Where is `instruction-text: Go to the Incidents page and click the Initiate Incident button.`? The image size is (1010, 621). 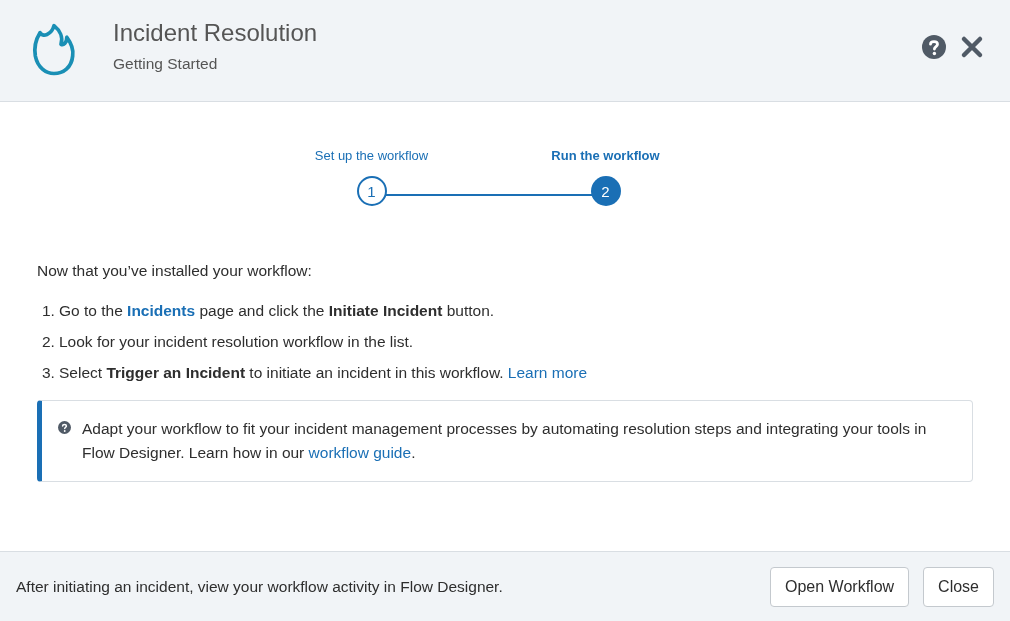 instruction-text: Go to the Incidents page and click the Initiate Incident button. is located at coordinates (277, 311).